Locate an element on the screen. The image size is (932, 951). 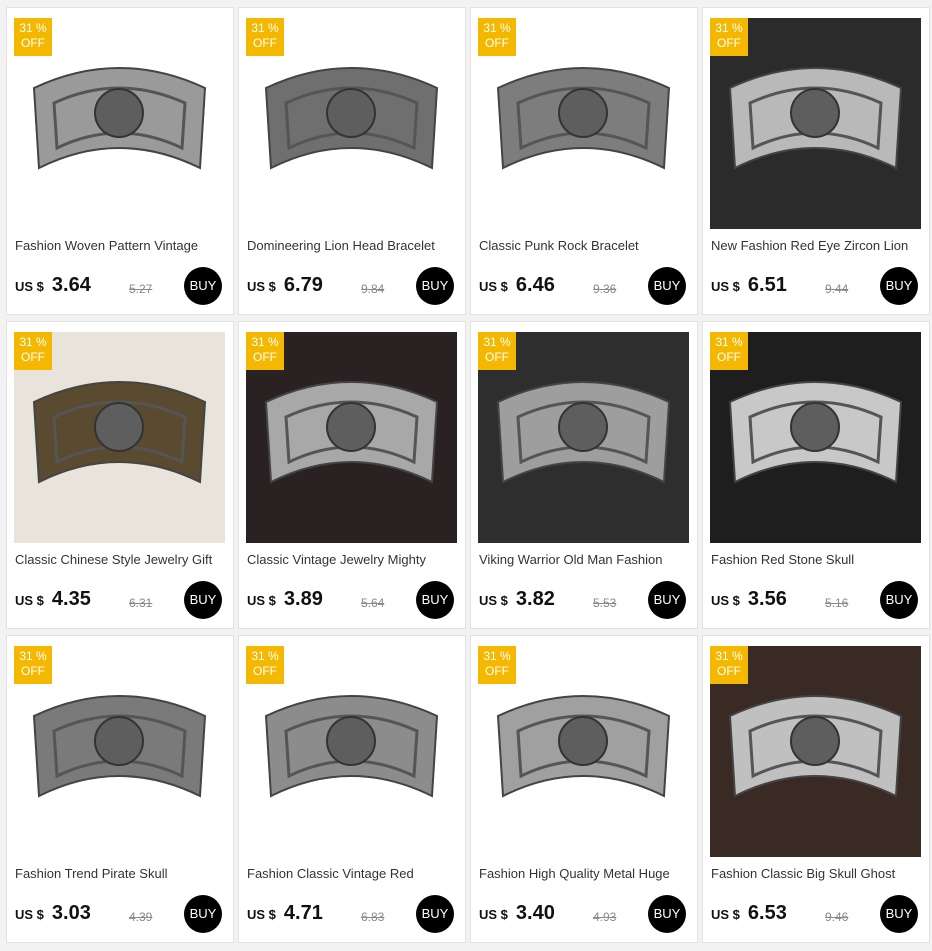
product-price: 6.46 is located at coordinates (535, 285).